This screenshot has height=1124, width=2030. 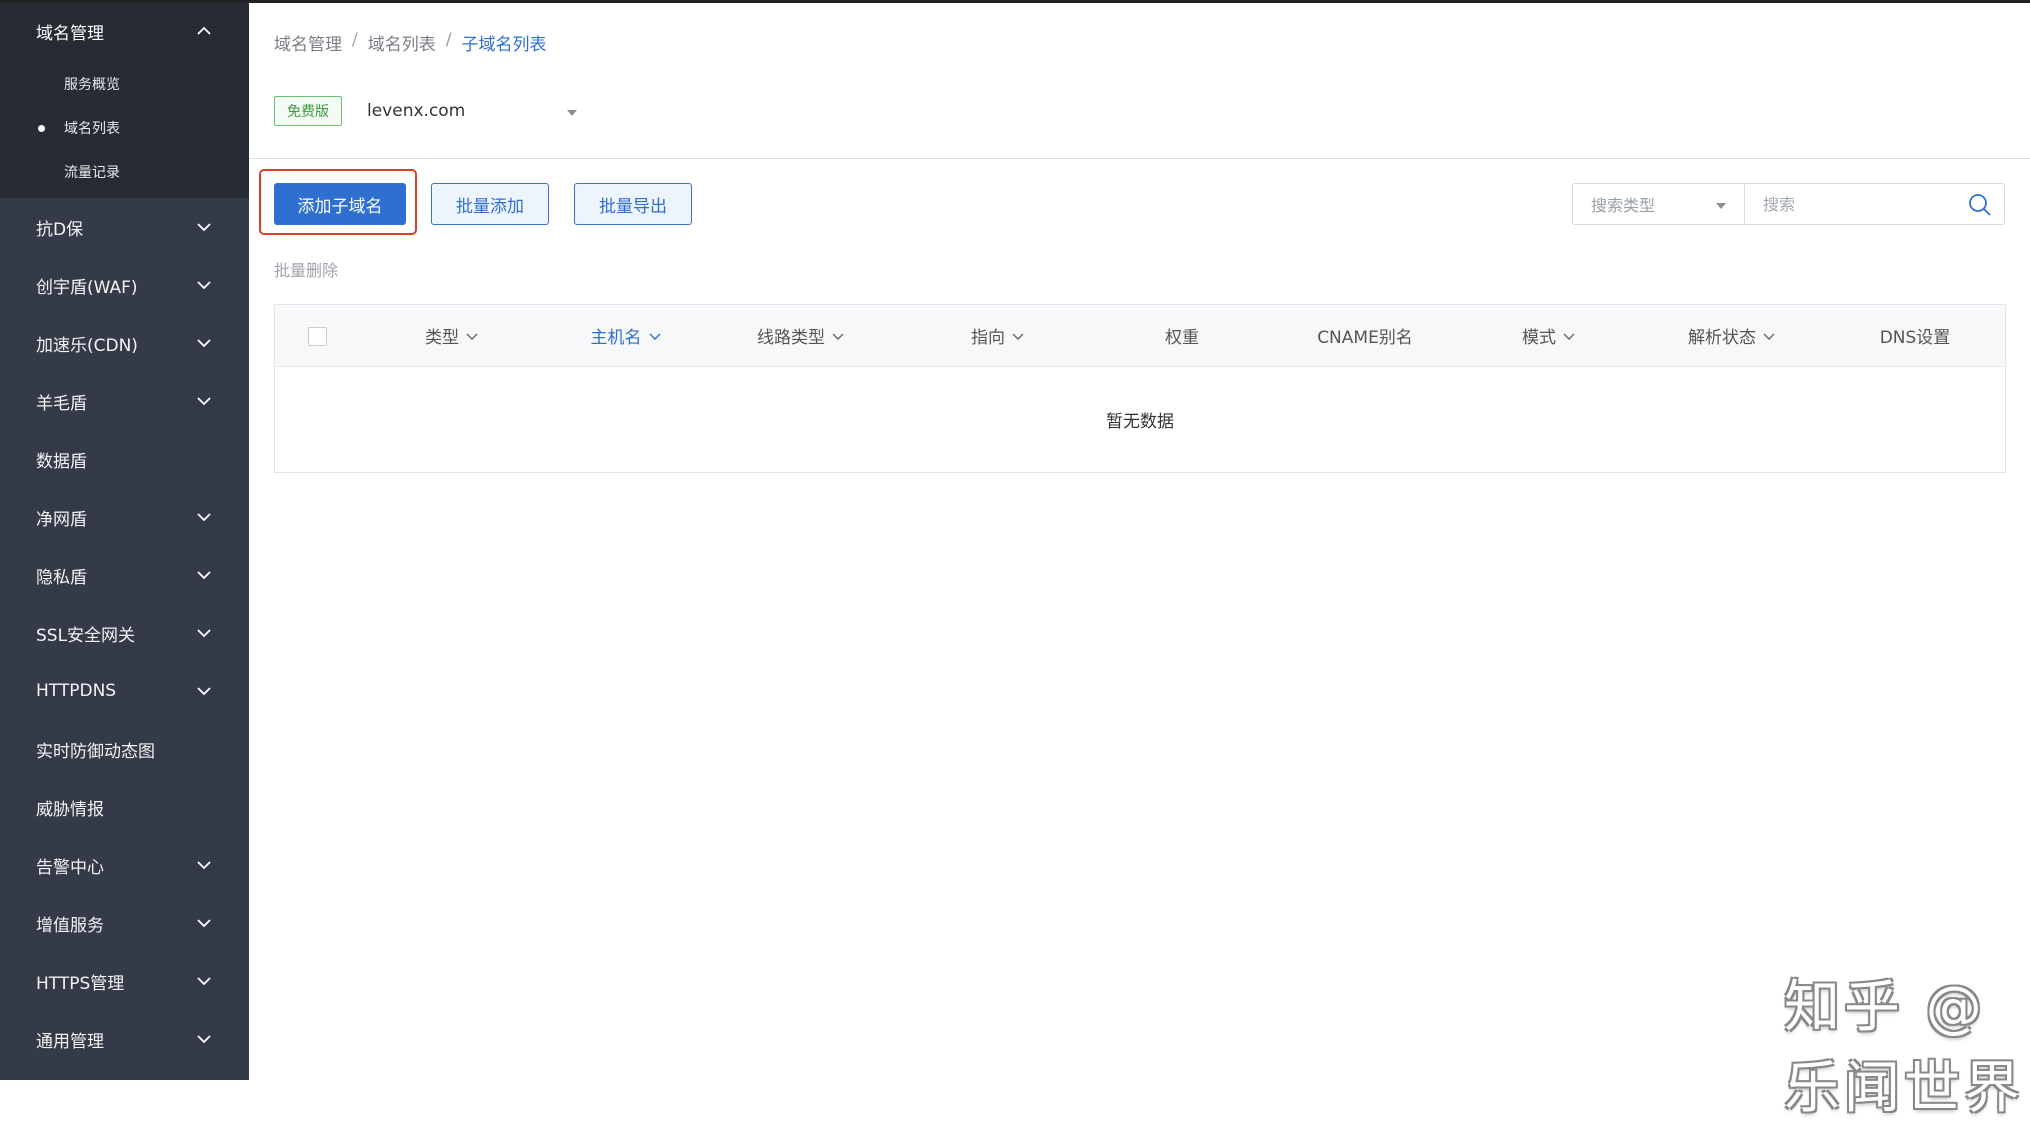 What do you see at coordinates (41, 128) in the screenshot?
I see `active-dot-icon` at bounding box center [41, 128].